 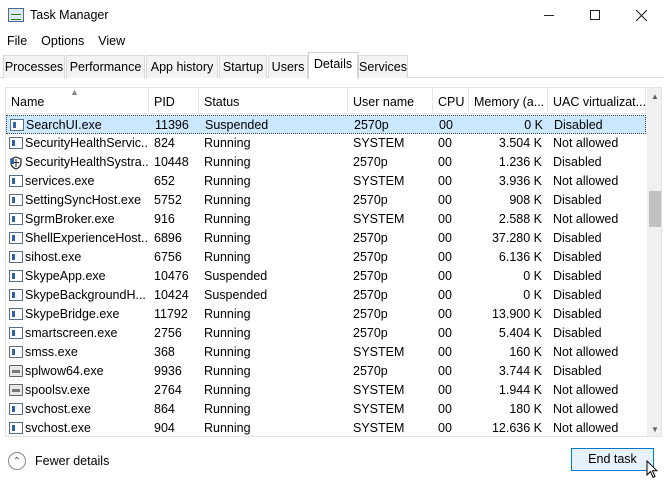 What do you see at coordinates (383, 66) in the screenshot?
I see `tab-services: Services` at bounding box center [383, 66].